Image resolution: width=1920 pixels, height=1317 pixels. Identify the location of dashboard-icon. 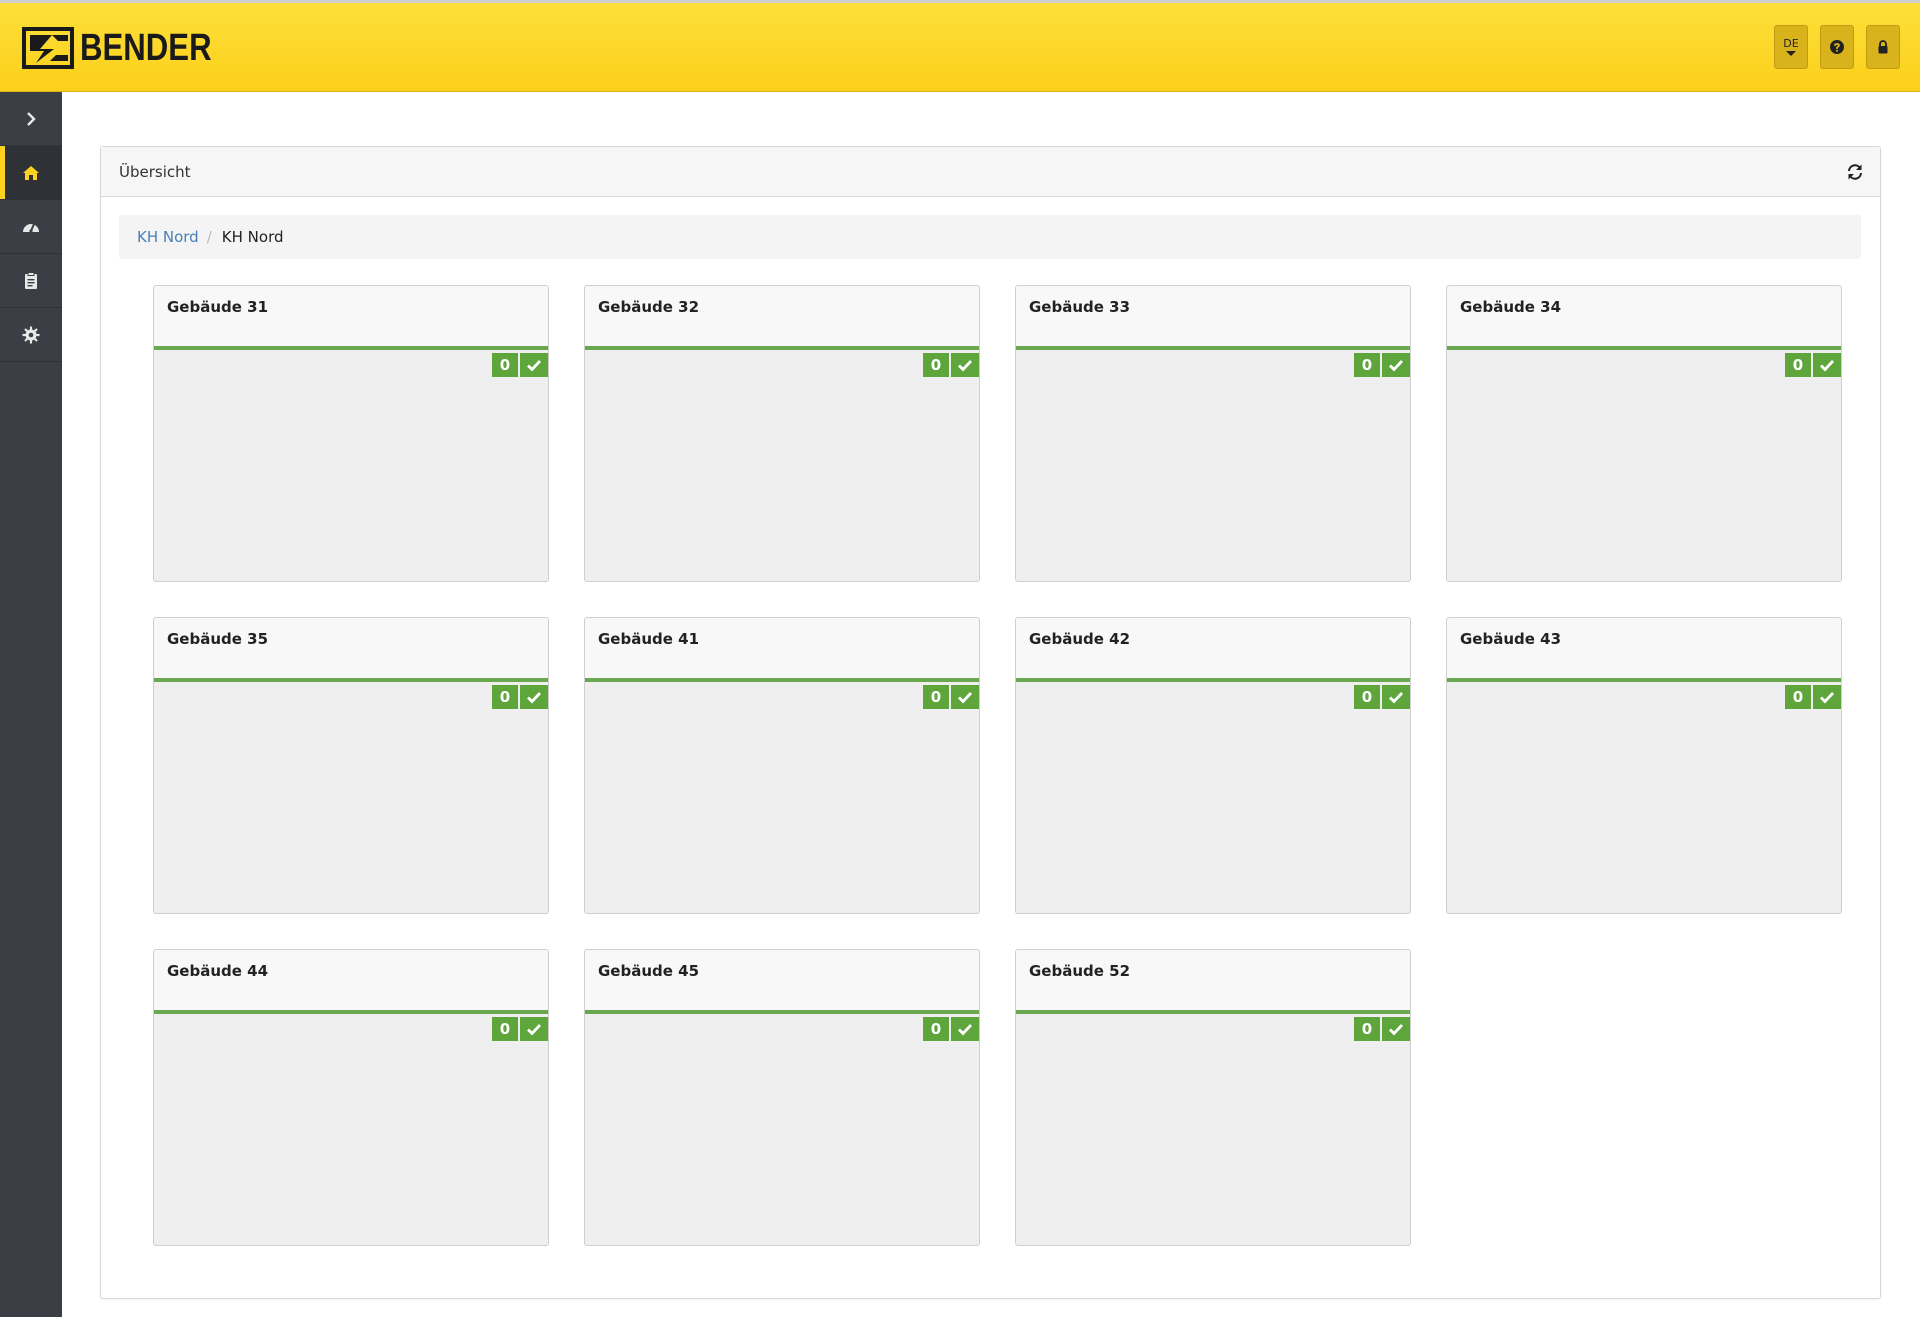
(31, 228).